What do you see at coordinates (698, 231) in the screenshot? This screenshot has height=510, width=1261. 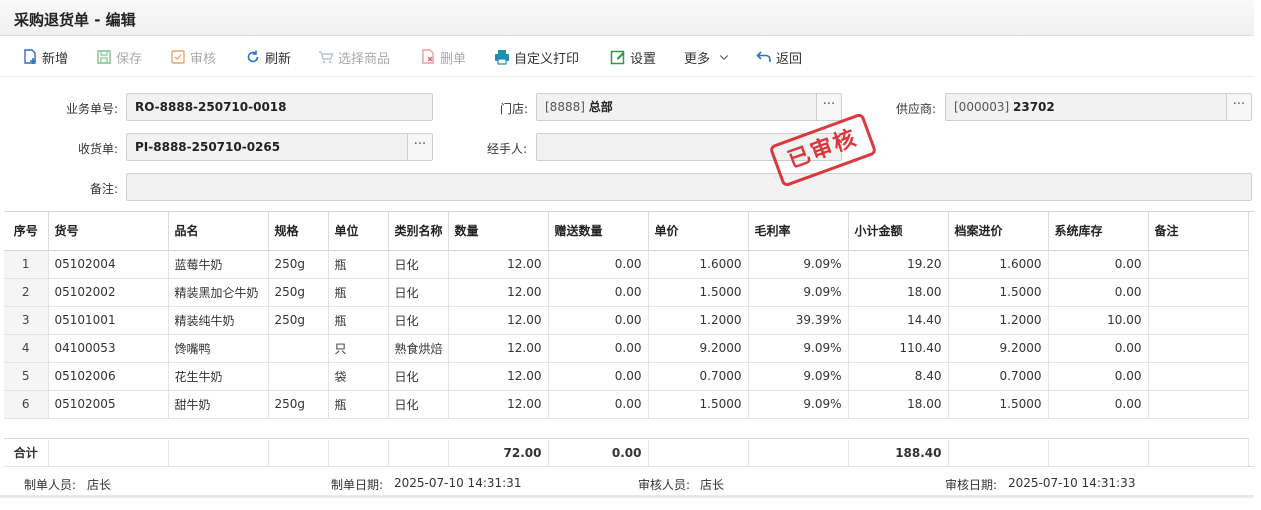 I see `column-header-price: 单价` at bounding box center [698, 231].